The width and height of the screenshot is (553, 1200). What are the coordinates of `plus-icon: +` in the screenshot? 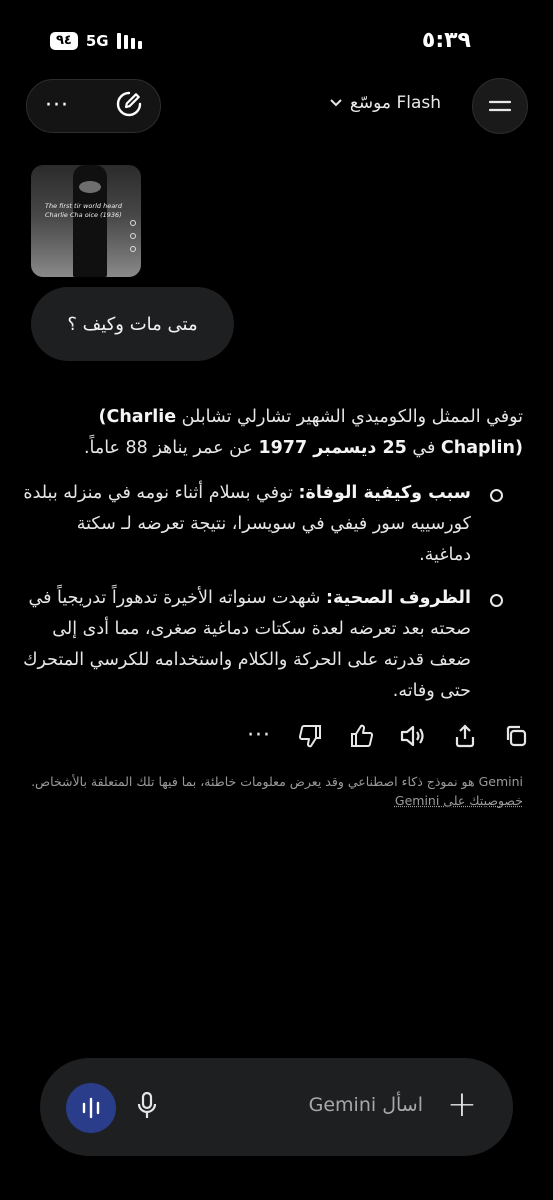 It's located at (462, 1105).